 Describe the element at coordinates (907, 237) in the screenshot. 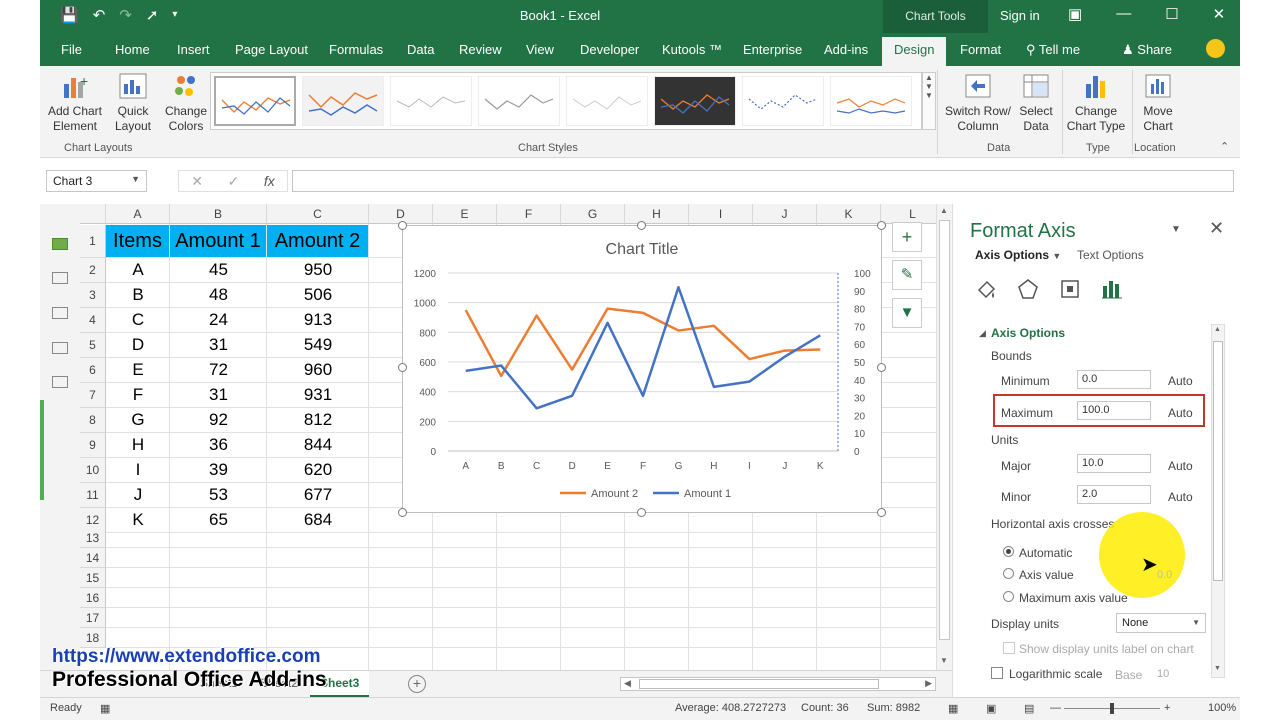

I see `chart-elements-plus-icon: +` at that location.